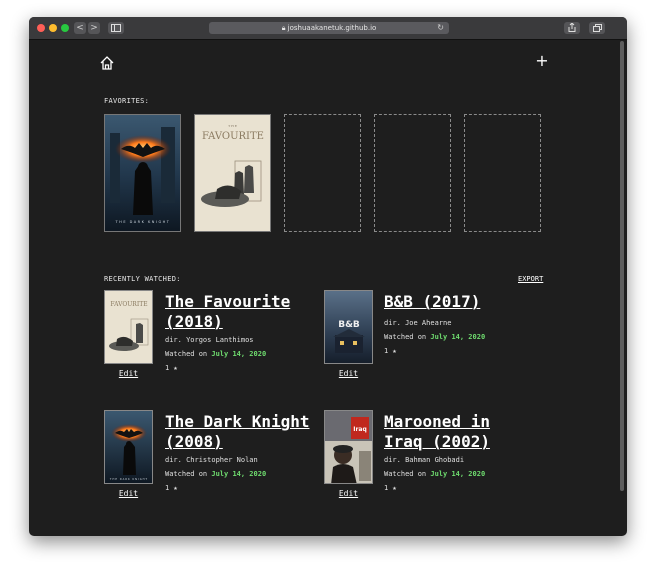  Describe the element at coordinates (424, 460) in the screenshot. I see `movie-director: dir. Bahman Ghobadi` at that location.